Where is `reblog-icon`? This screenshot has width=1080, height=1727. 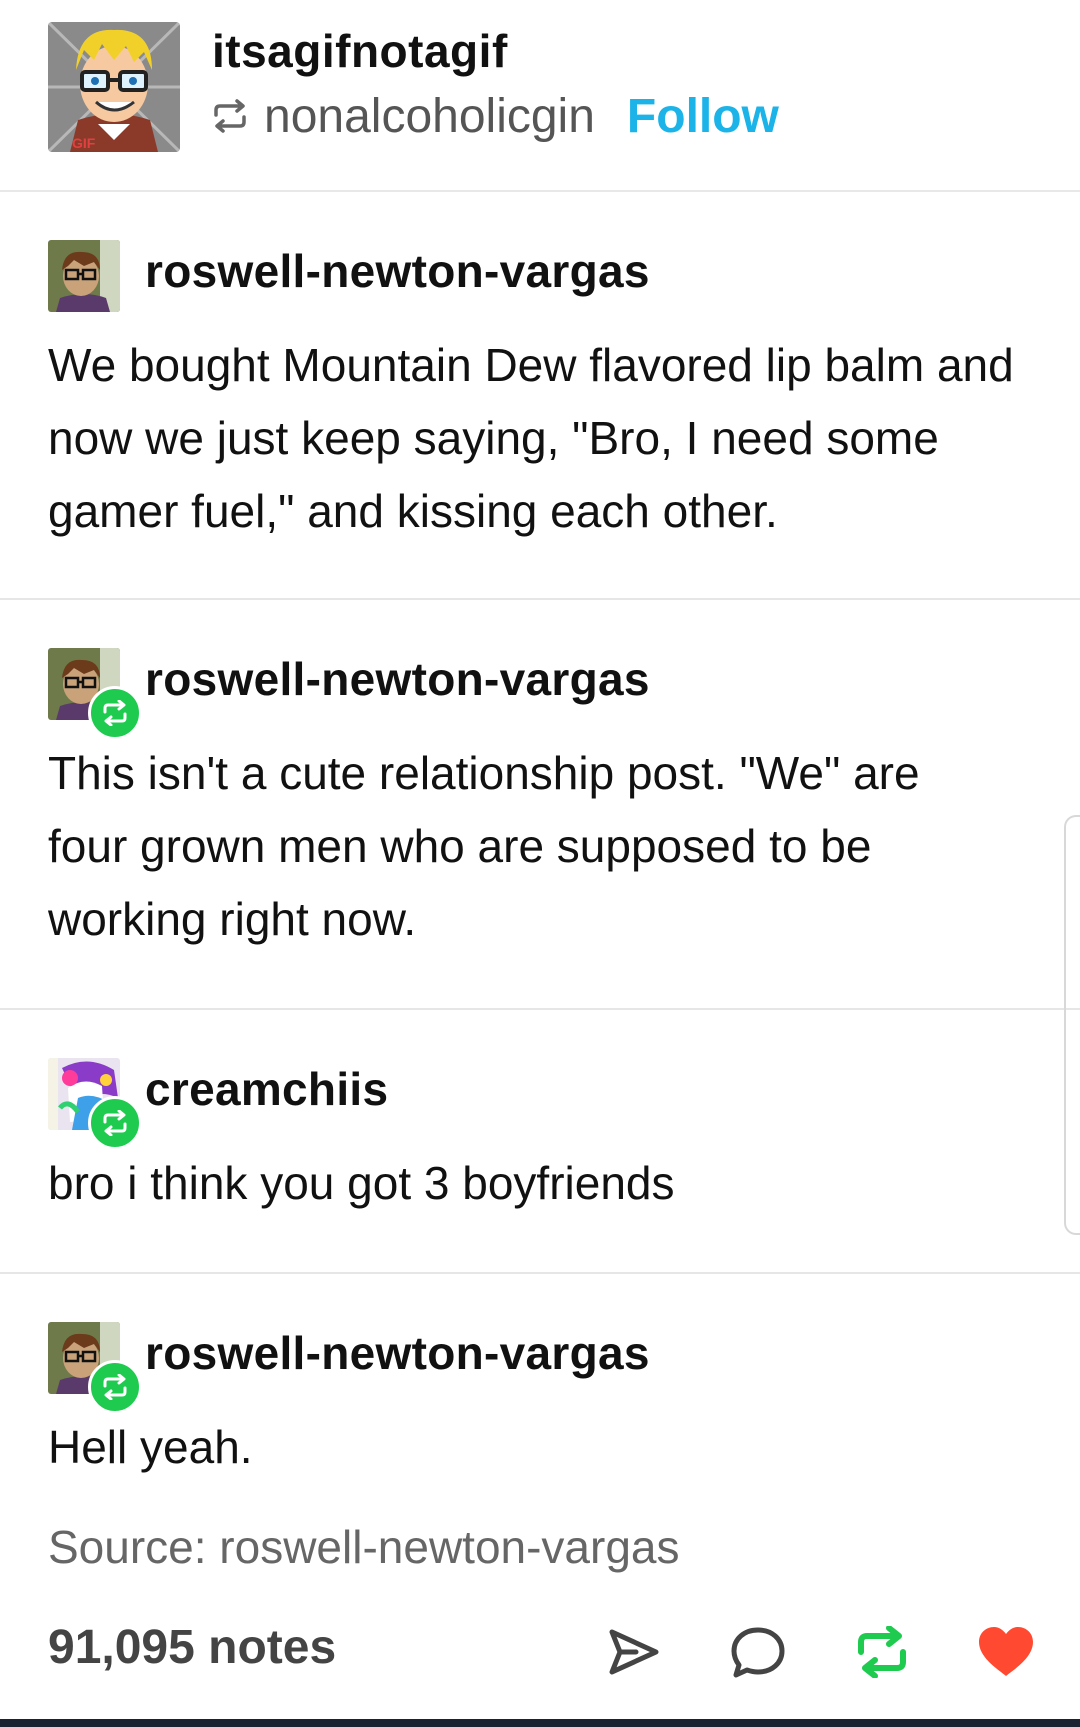 reblog-icon is located at coordinates (882, 1652).